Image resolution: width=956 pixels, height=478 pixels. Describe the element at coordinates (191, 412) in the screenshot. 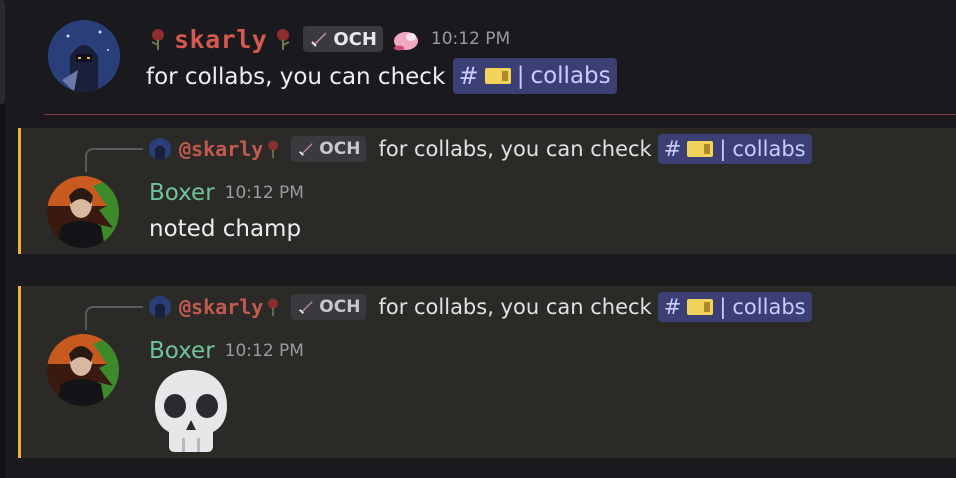

I see `skull-emoji` at that location.